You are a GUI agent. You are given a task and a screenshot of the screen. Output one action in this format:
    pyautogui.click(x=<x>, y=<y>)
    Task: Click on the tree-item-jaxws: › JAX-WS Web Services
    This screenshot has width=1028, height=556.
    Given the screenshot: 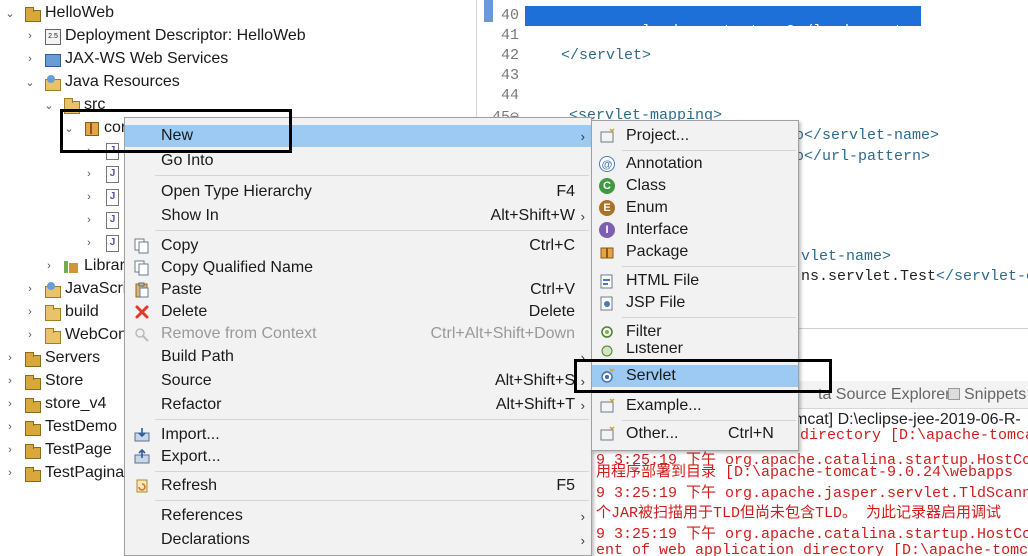 What is the action you would take?
    pyautogui.click(x=126, y=59)
    